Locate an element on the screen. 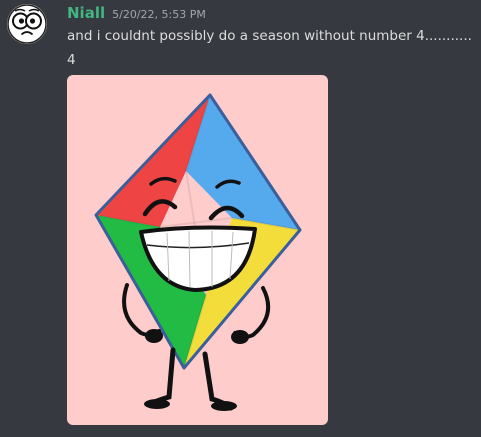 Image resolution: width=481 pixels, height=437 pixels. username: Niall is located at coordinates (86, 13).